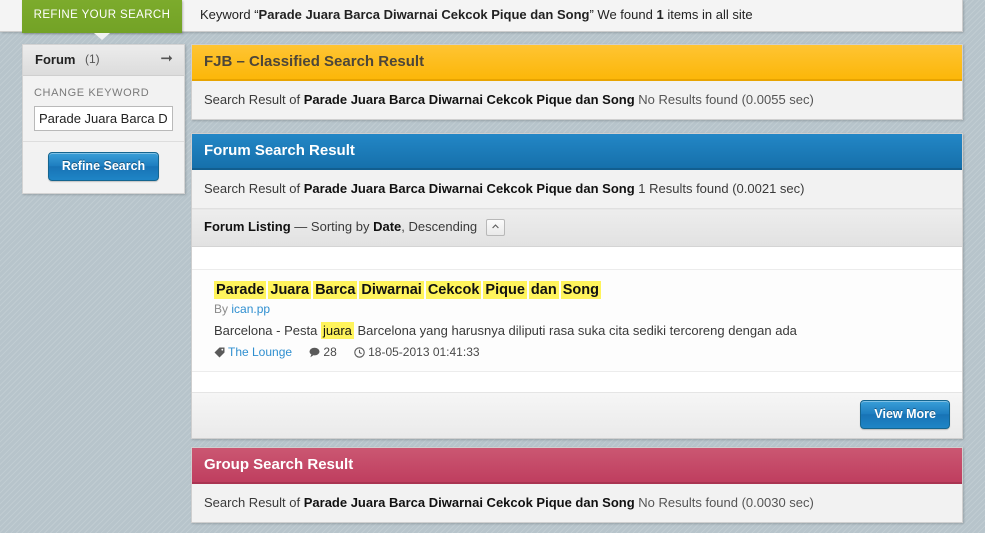 The height and width of the screenshot is (533, 985). I want to click on fjb-result-prefix: Search Result of, so click(252, 99).